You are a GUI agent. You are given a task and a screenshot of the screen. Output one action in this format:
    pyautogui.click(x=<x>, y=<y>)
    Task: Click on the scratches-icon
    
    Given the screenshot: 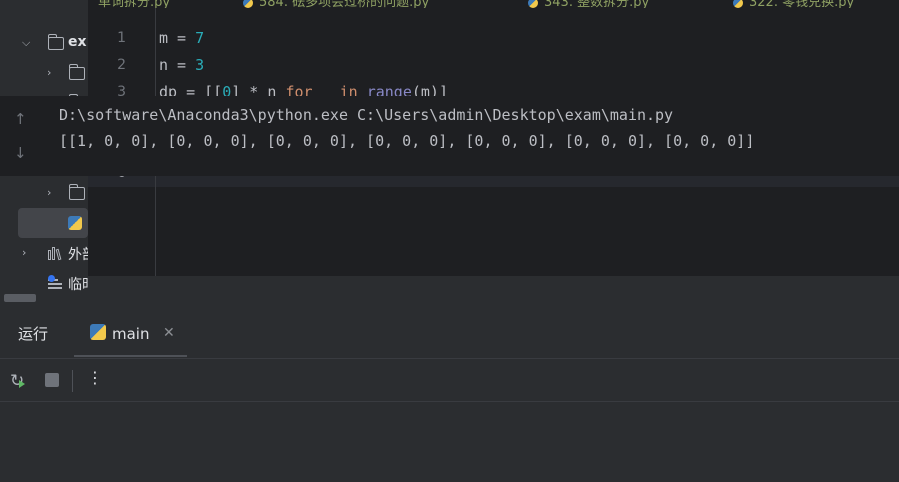 What is the action you would take?
    pyautogui.click(x=55, y=282)
    